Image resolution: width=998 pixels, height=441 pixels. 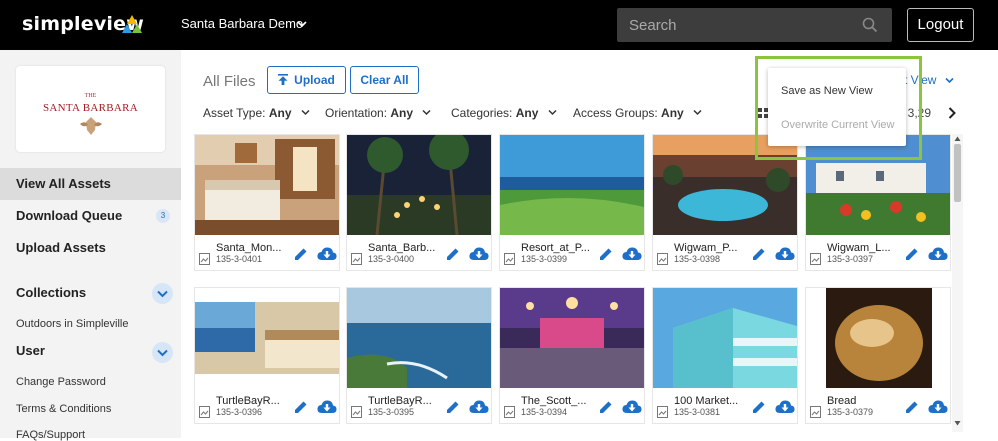 What do you see at coordinates (544, 412) in the screenshot?
I see `asset-id: 135-3-0394` at bounding box center [544, 412].